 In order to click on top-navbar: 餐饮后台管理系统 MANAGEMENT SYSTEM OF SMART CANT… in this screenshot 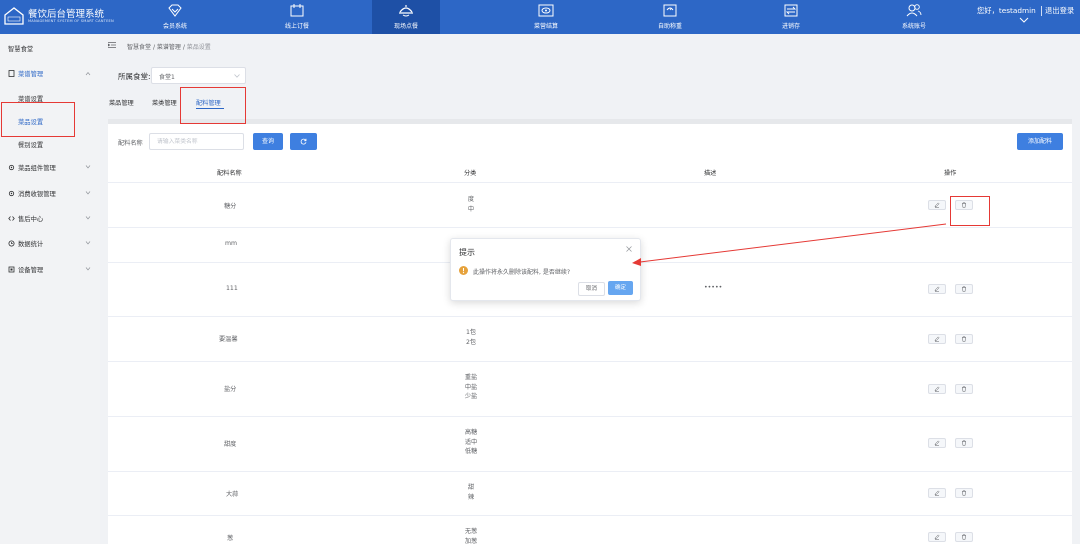, I will do `click(540, 17)`.